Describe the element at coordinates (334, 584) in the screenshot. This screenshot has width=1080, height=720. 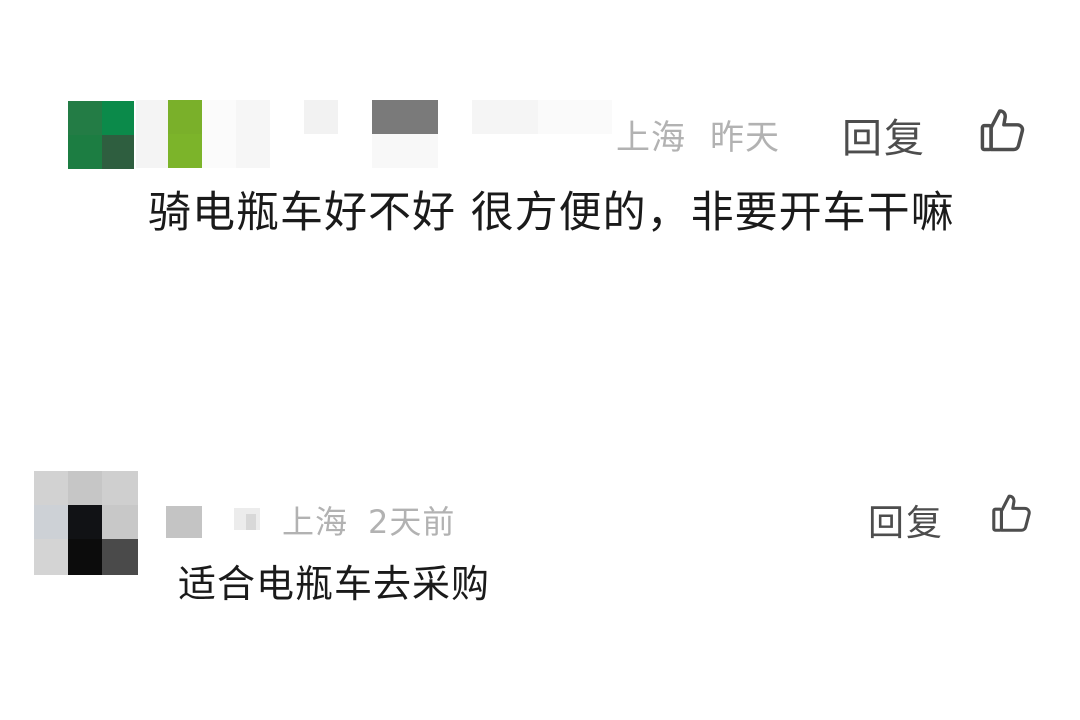
I see `comment-text: 适合电瓶车去采购` at that location.